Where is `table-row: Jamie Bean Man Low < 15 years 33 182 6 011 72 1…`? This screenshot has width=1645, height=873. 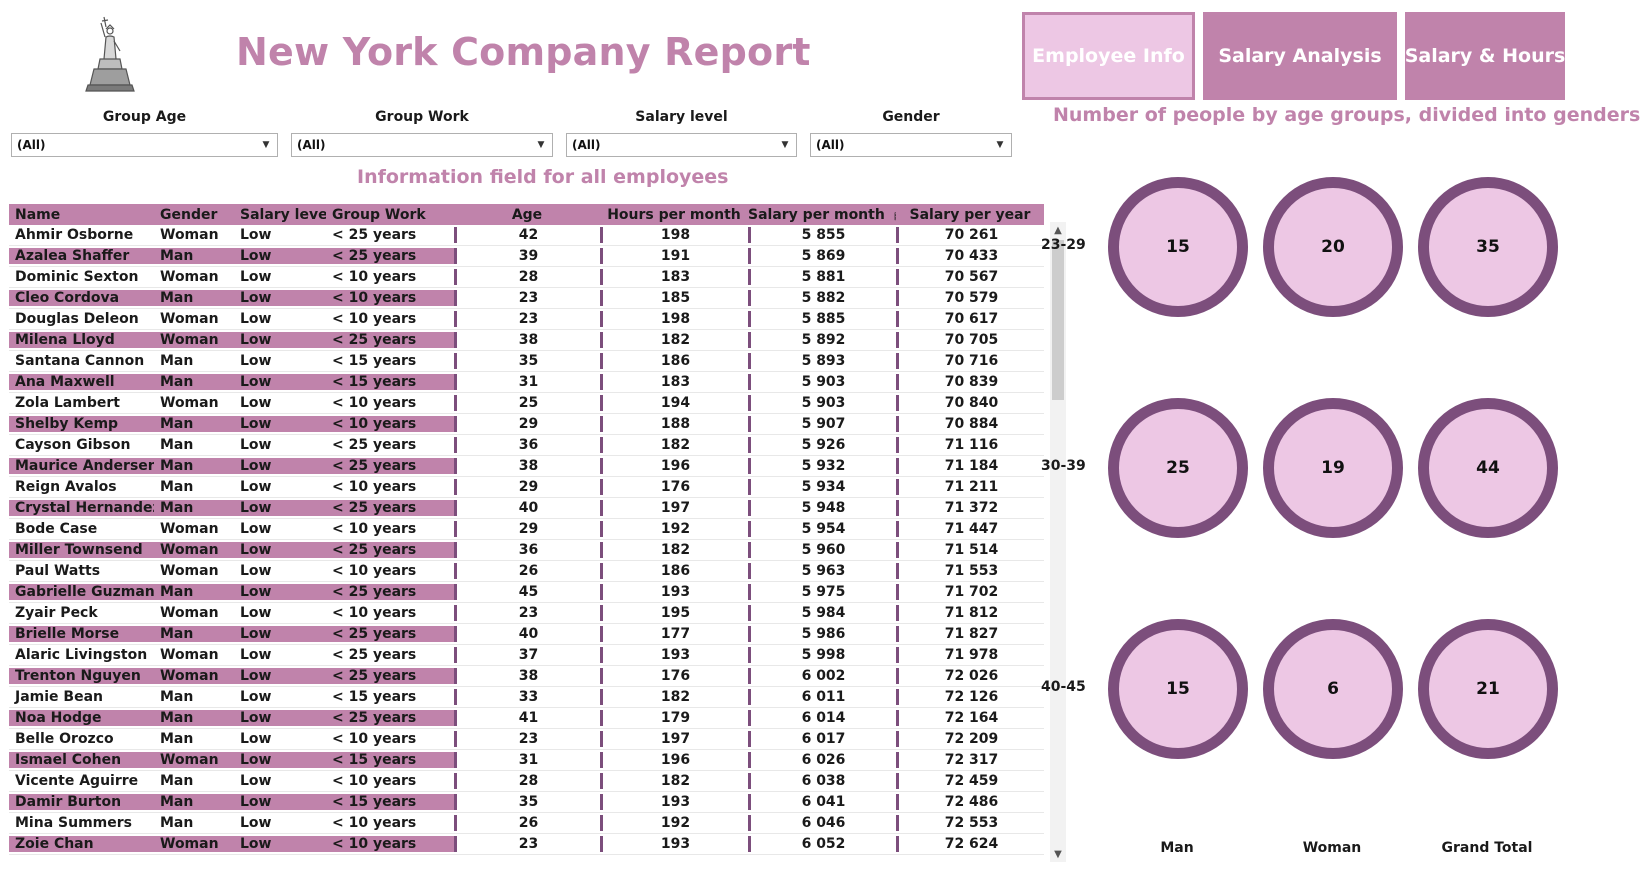 table-row: Jamie Bean Man Low < 15 years 33 182 6 011 72 1… is located at coordinates (526, 697).